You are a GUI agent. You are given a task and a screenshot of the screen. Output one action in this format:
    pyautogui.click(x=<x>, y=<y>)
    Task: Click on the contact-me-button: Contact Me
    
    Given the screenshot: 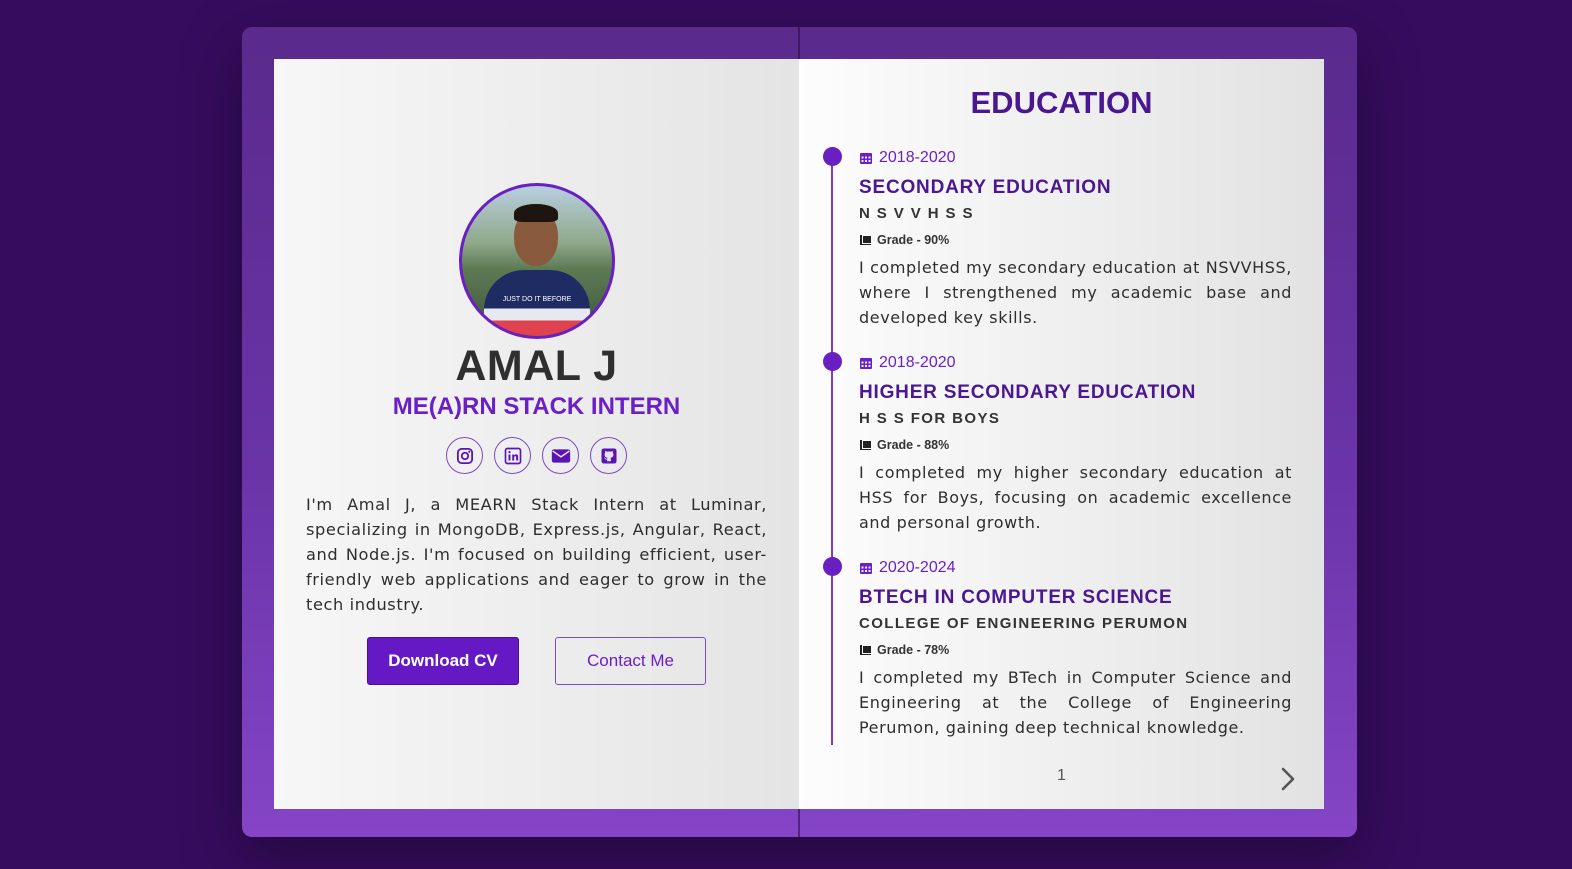 What is the action you would take?
    pyautogui.click(x=630, y=661)
    